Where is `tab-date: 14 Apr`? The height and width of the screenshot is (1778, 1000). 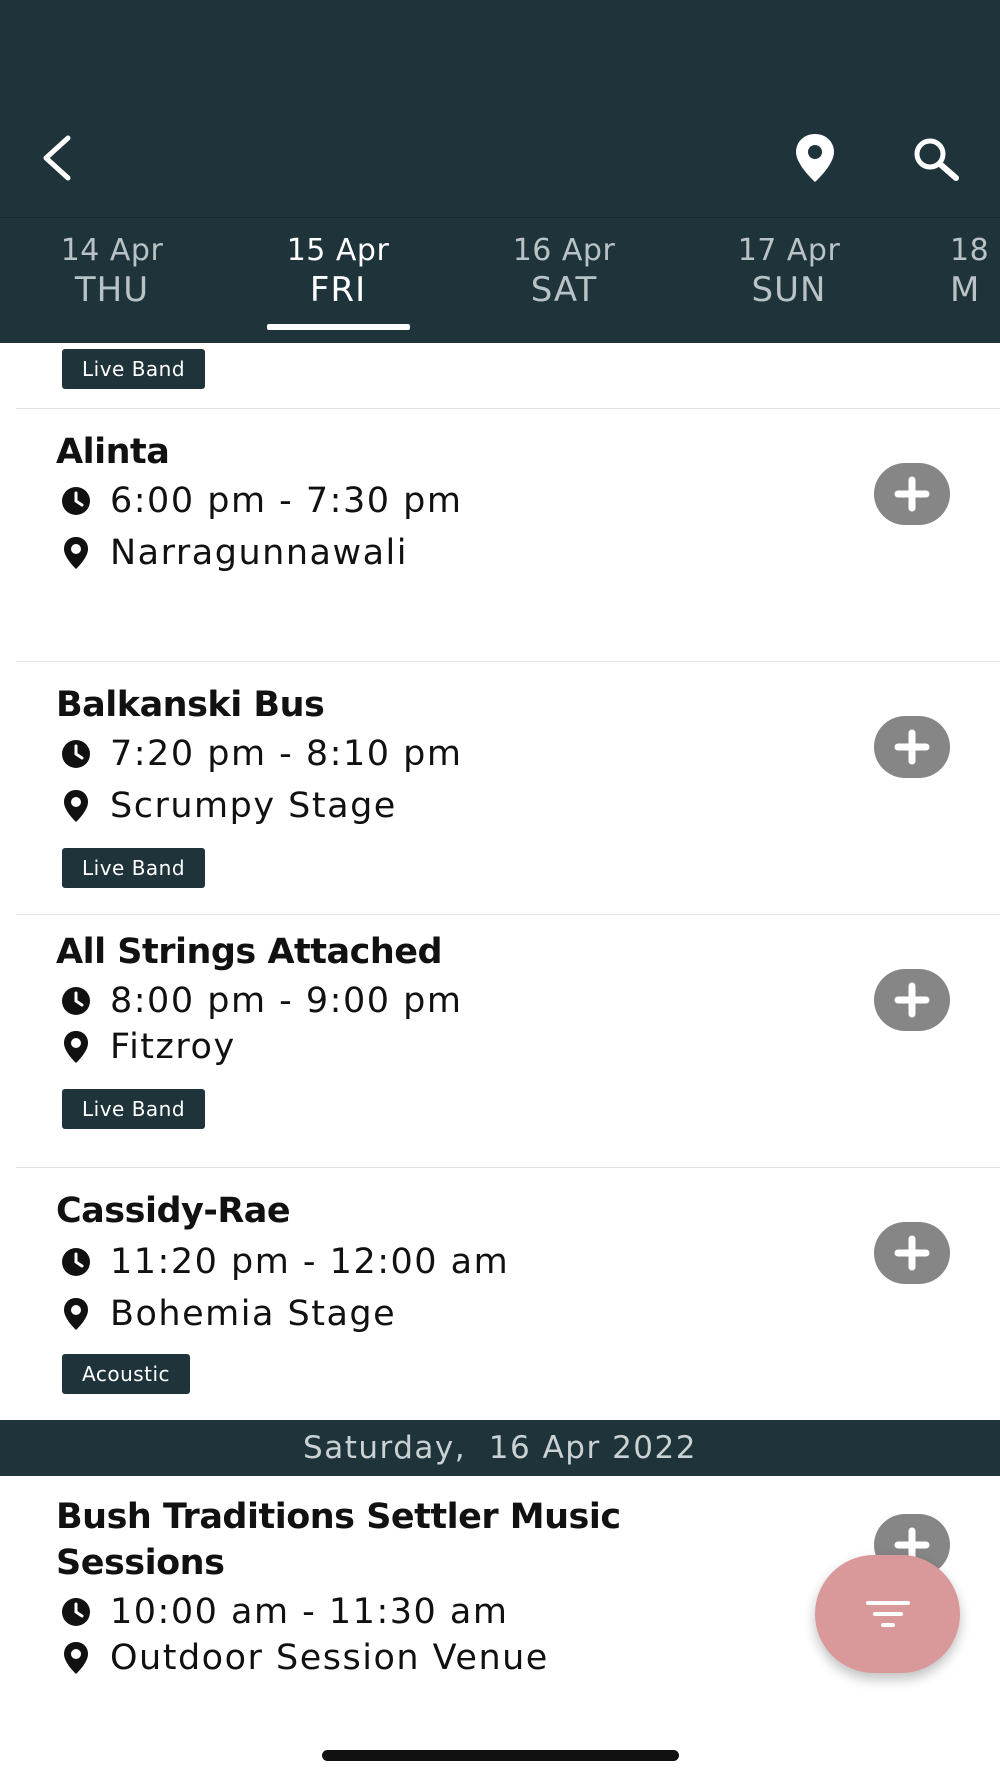 tab-date: 14 Apr is located at coordinates (112, 250).